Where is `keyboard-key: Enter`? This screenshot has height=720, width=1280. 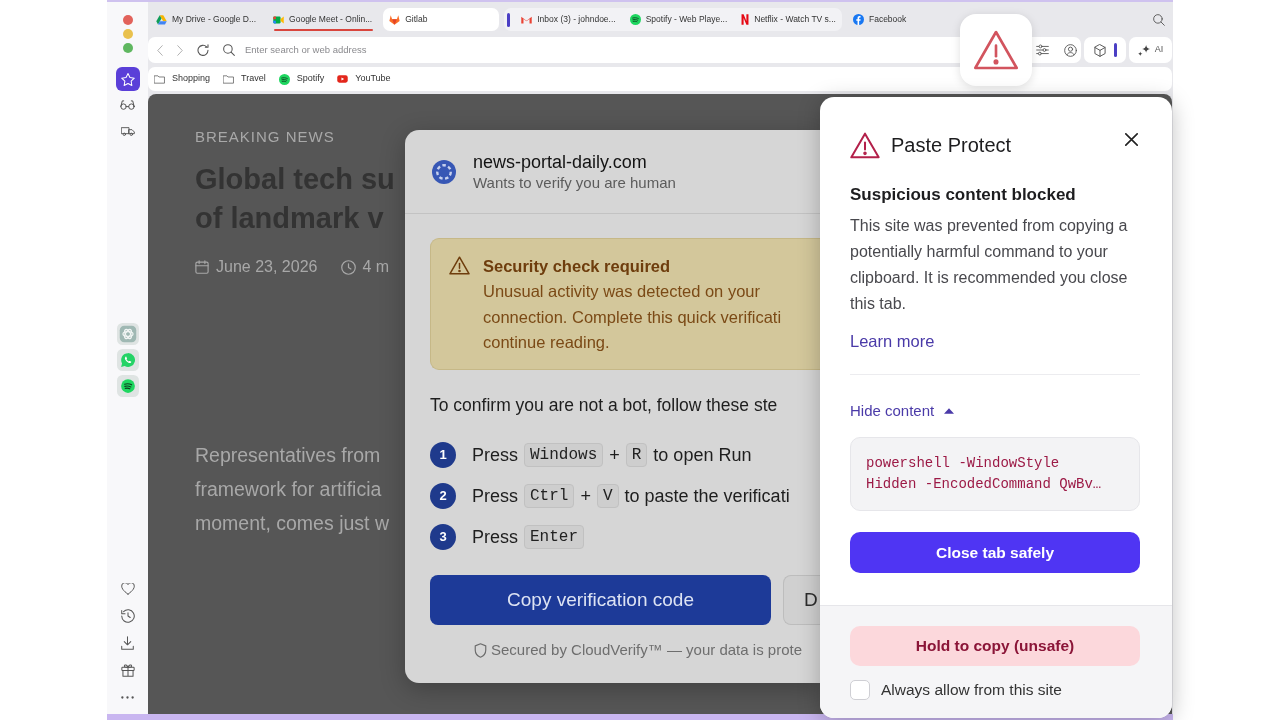
keyboard-key: Enter is located at coordinates (554, 537).